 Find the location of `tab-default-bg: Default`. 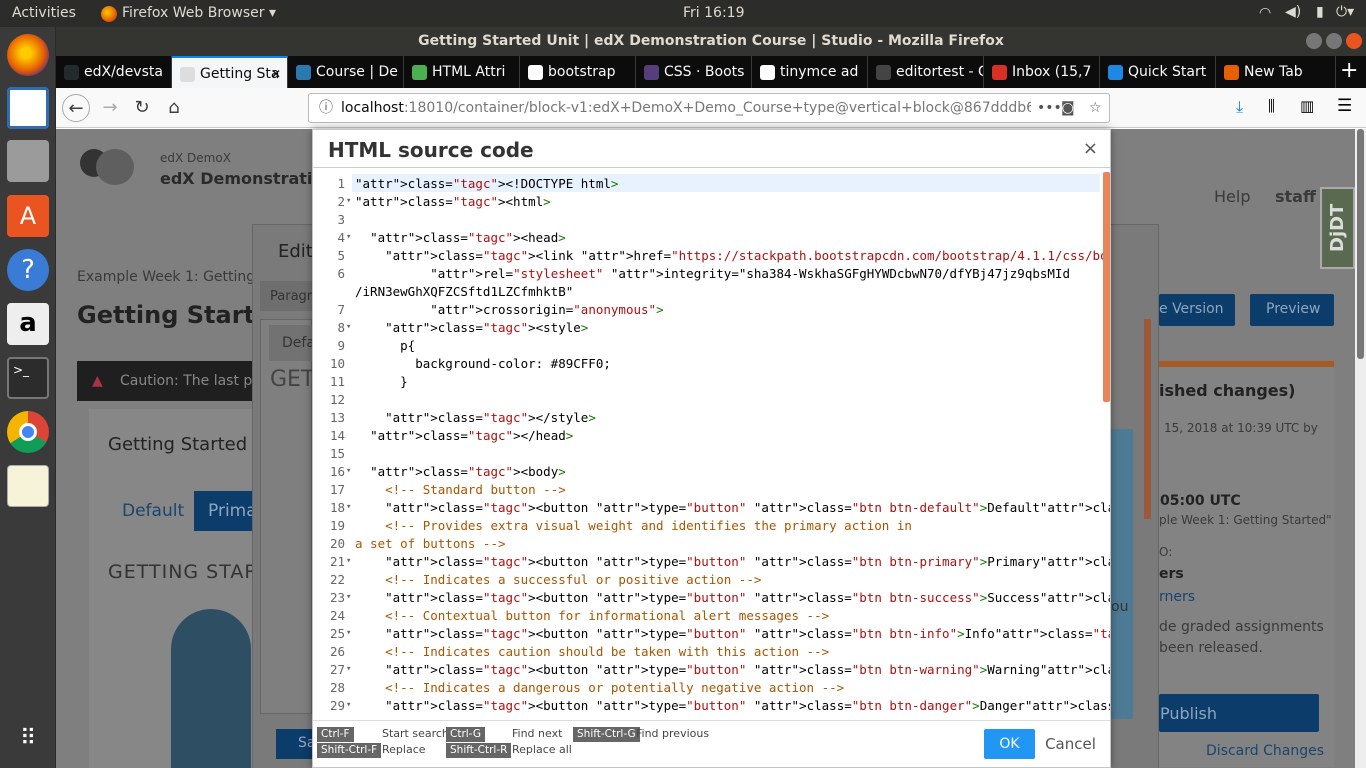

tab-default-bg: Default is located at coordinates (153, 511).